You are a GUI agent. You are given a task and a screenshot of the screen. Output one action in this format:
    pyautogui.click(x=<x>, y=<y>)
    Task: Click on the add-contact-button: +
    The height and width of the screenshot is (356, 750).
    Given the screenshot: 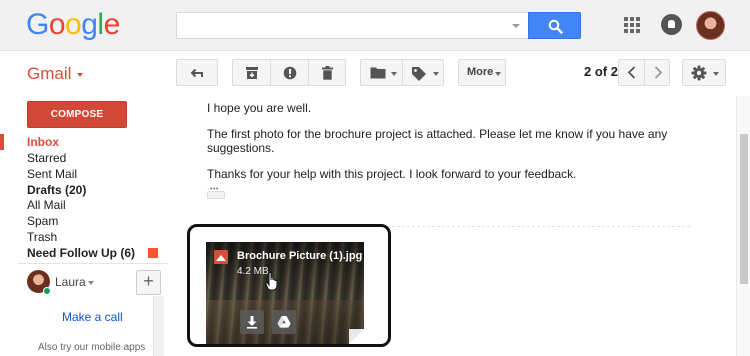 What is the action you would take?
    pyautogui.click(x=148, y=282)
    